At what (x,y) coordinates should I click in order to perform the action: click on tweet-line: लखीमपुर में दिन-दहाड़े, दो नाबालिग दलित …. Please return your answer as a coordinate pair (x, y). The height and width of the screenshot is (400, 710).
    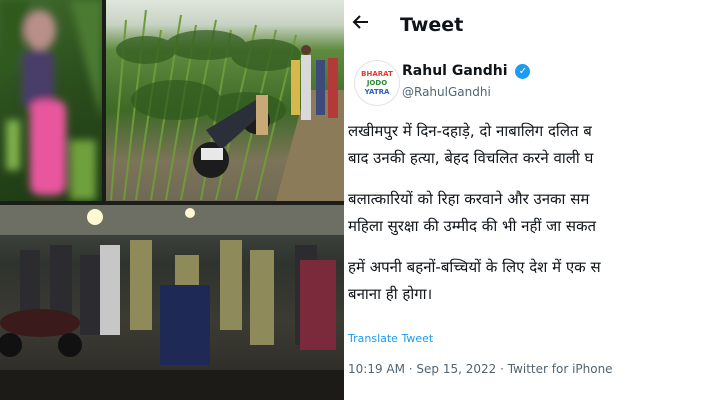
    Looking at the image, I should click on (470, 131).